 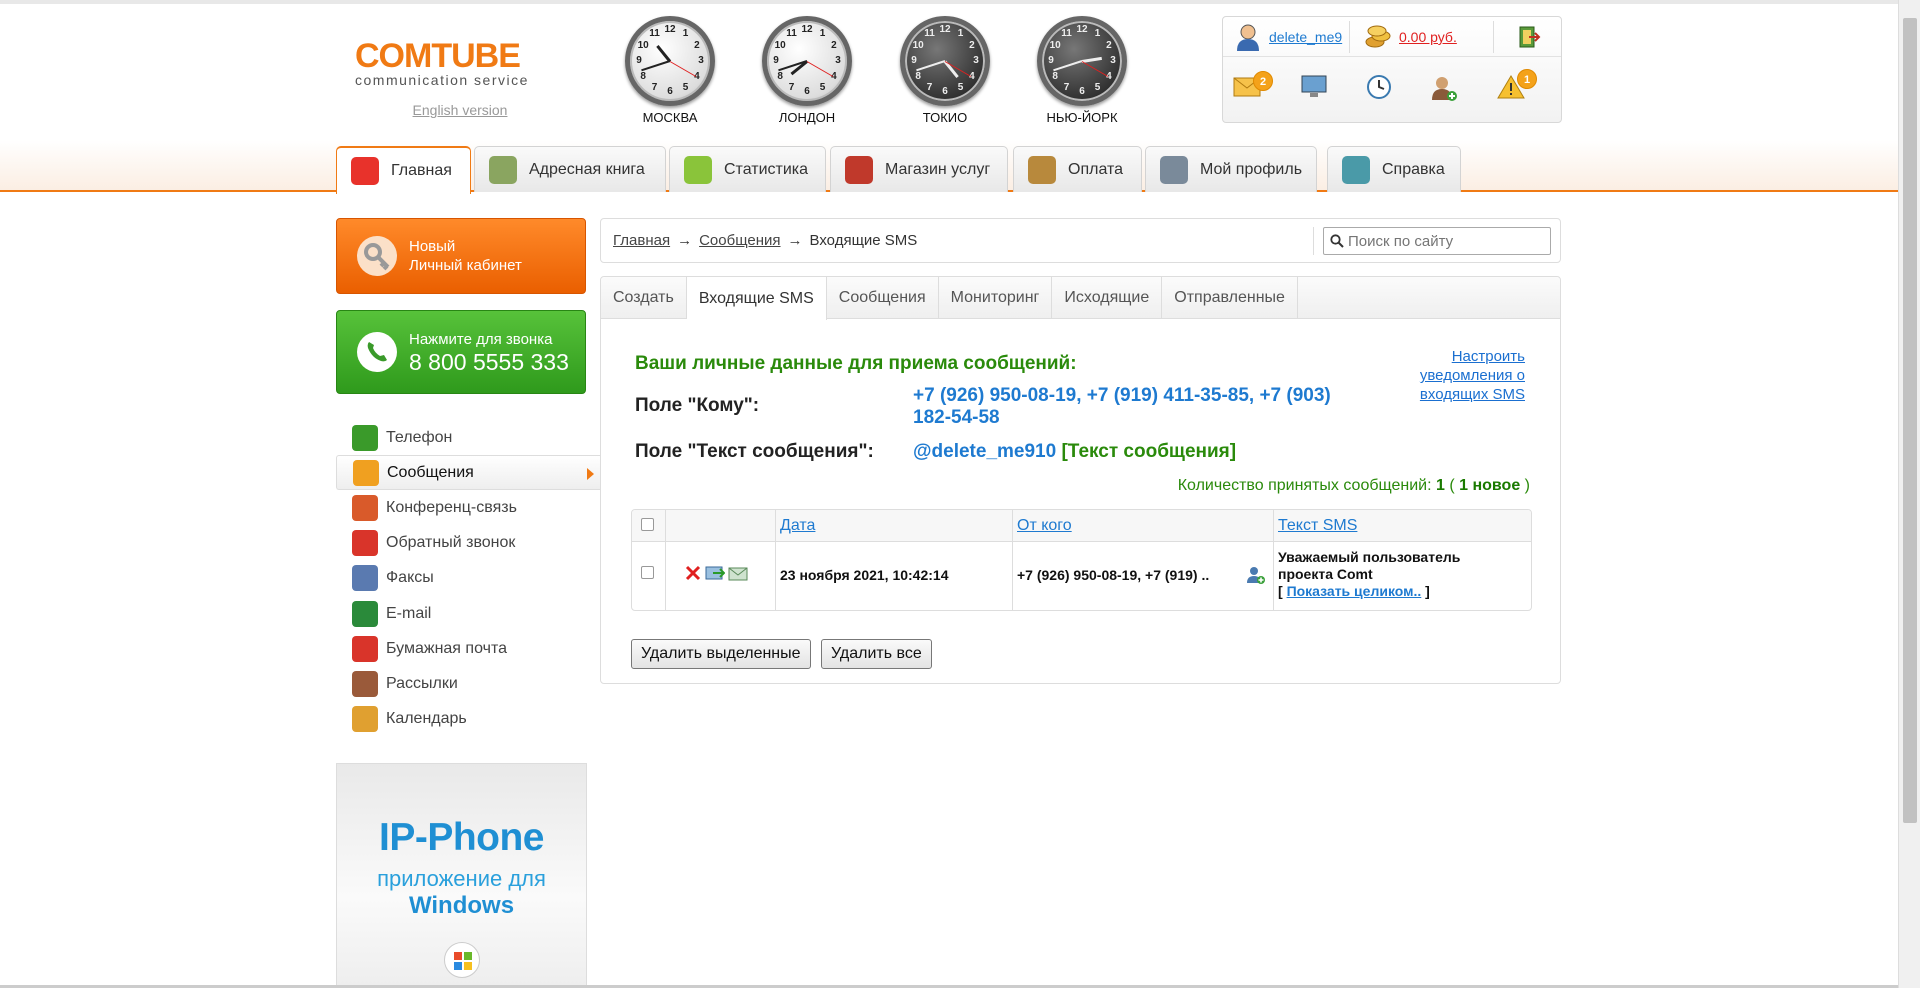 I want to click on row-checkbox, so click(x=647, y=572).